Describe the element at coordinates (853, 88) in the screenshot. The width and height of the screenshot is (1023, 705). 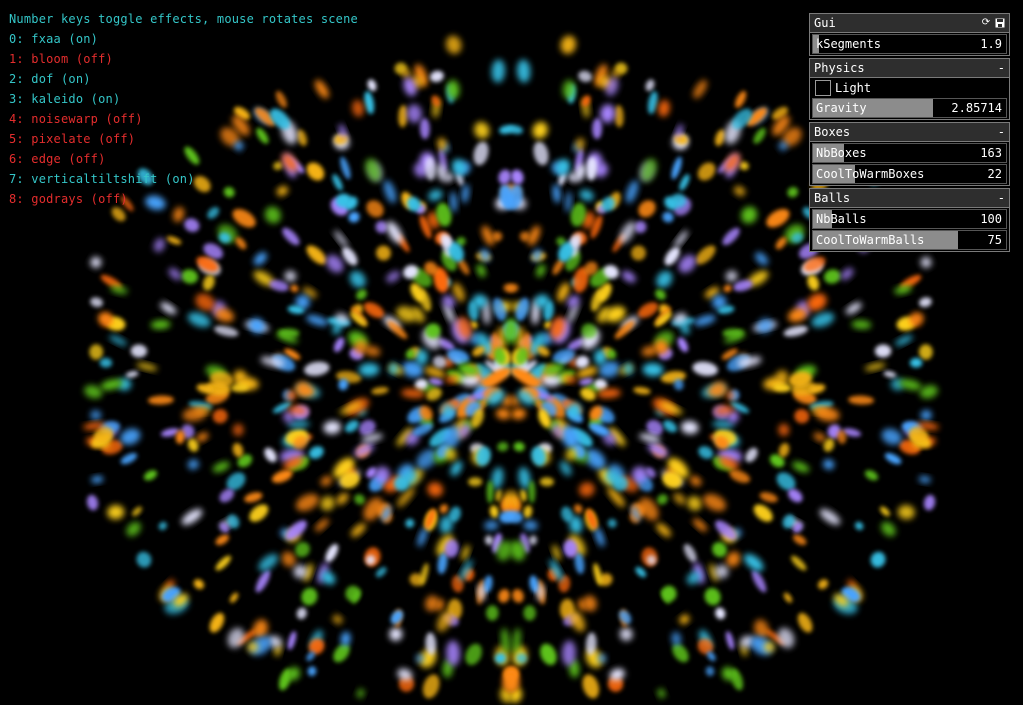
I see `toggle-label: Light` at that location.